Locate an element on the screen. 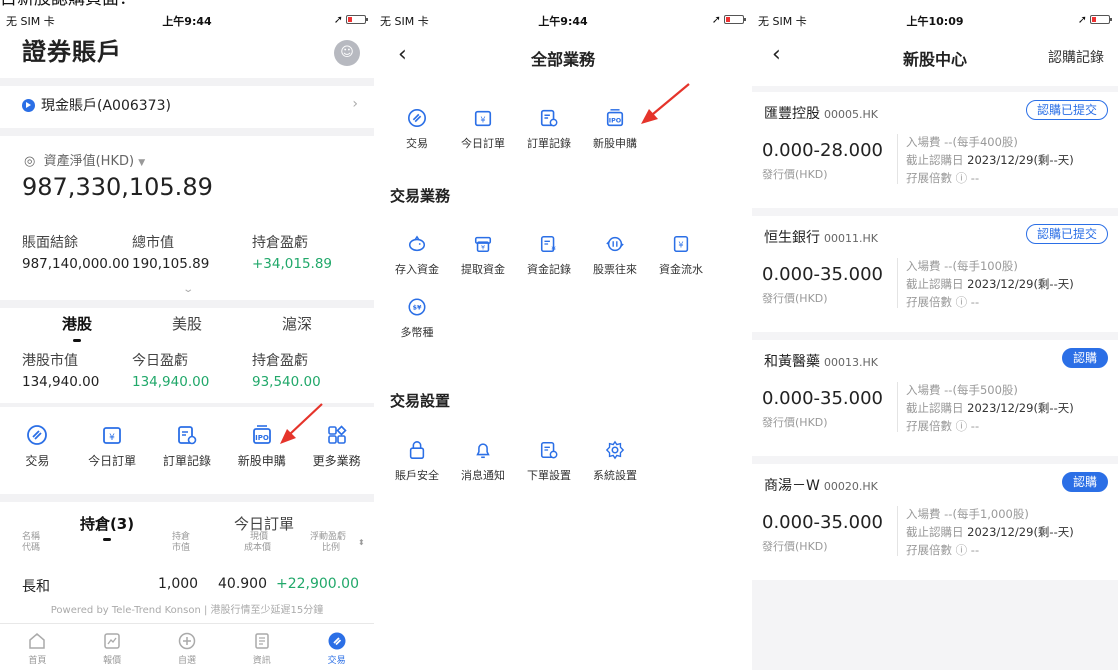 This screenshot has width=1118, height=670. trade-icon is located at coordinates (417, 118).